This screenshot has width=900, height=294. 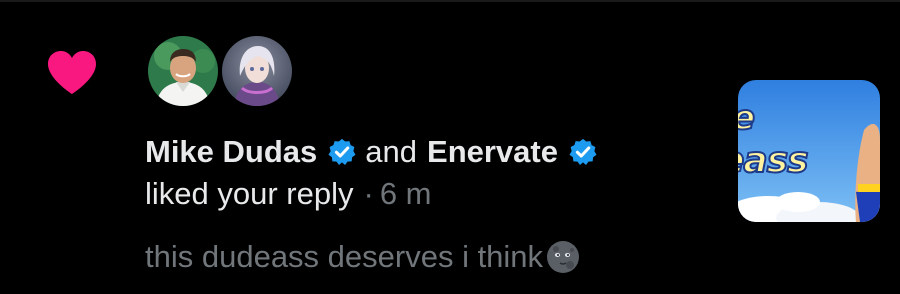 What do you see at coordinates (231, 152) in the screenshot?
I see `user-name-1: Mike Dudas` at bounding box center [231, 152].